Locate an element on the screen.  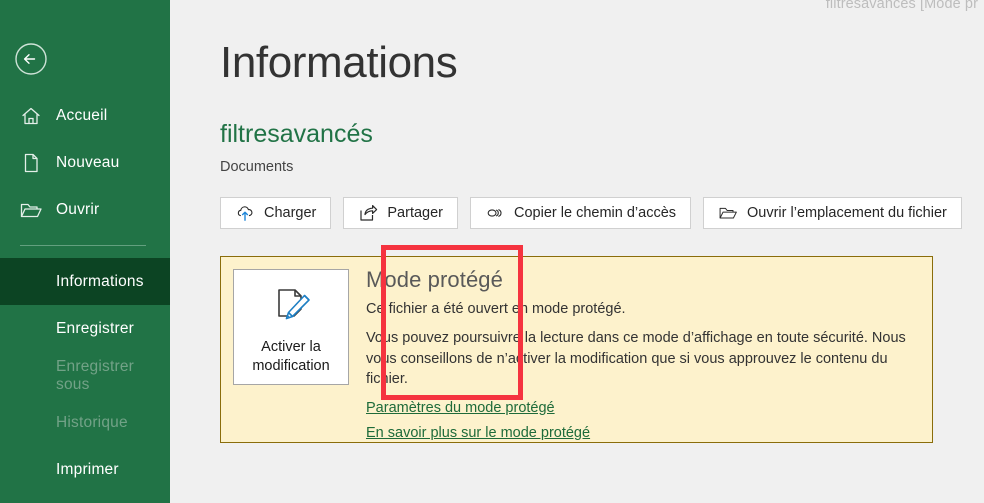
partager-button: Partager is located at coordinates (401, 213).